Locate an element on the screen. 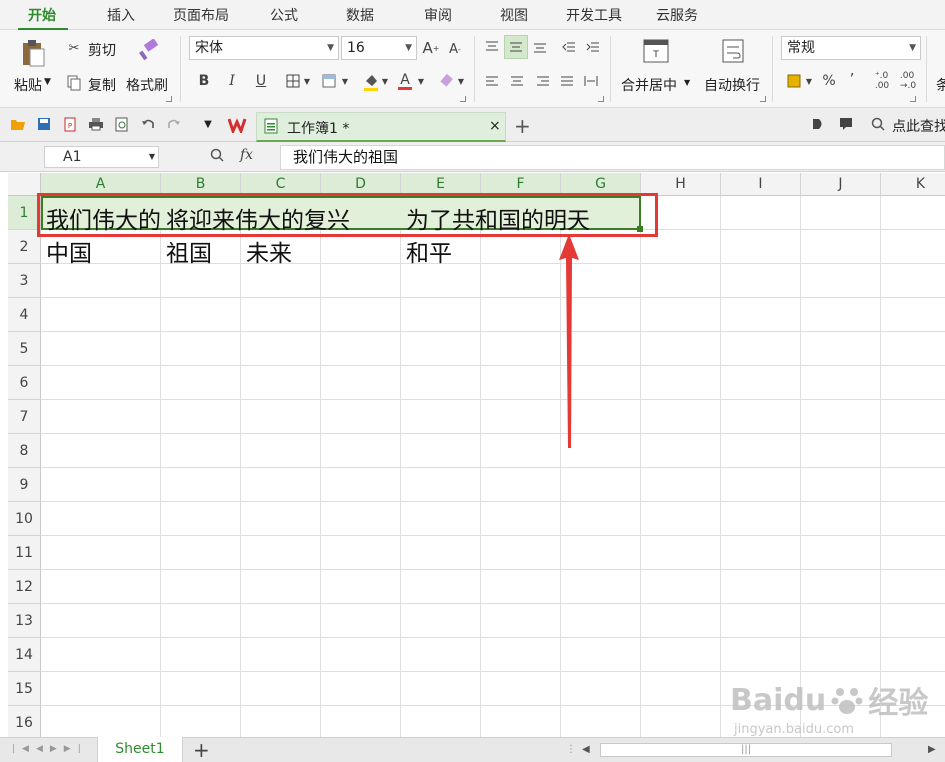  wrap-dialog-launcher is located at coordinates (763, 99).